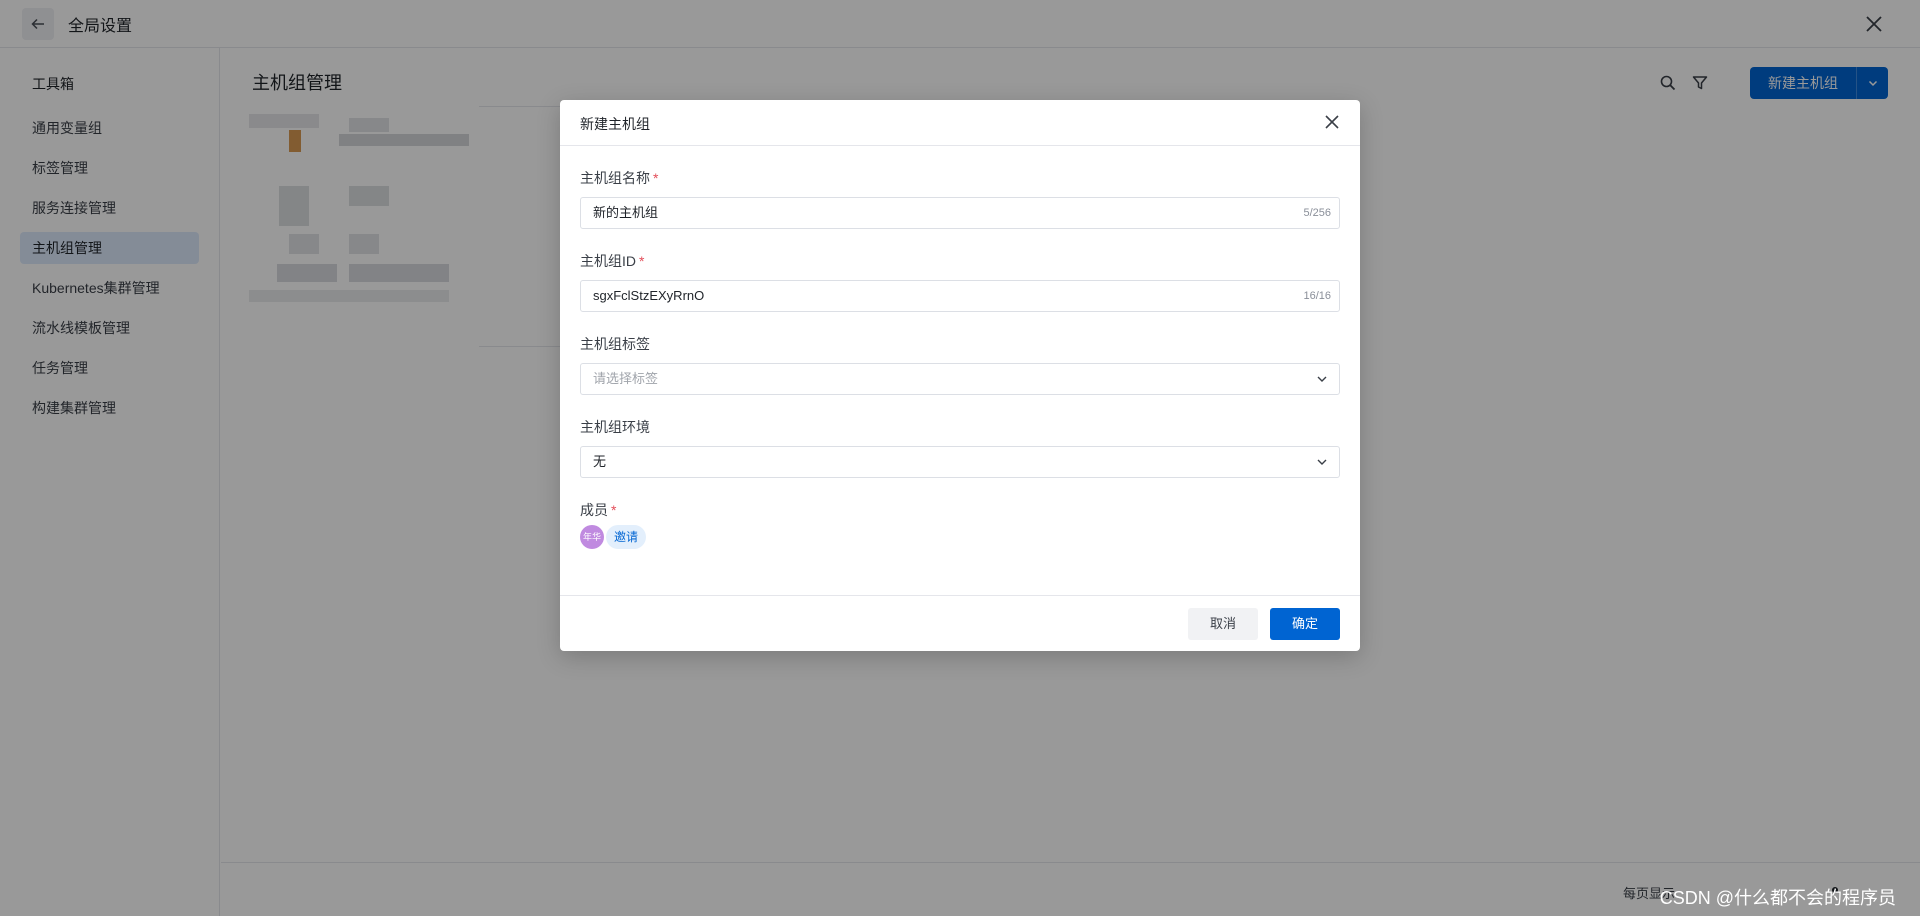 This screenshot has width=1920, height=916. What do you see at coordinates (960, 296) in the screenshot?
I see `host-group-id-input: sgxFclStzEXyRrnO 16/16` at bounding box center [960, 296].